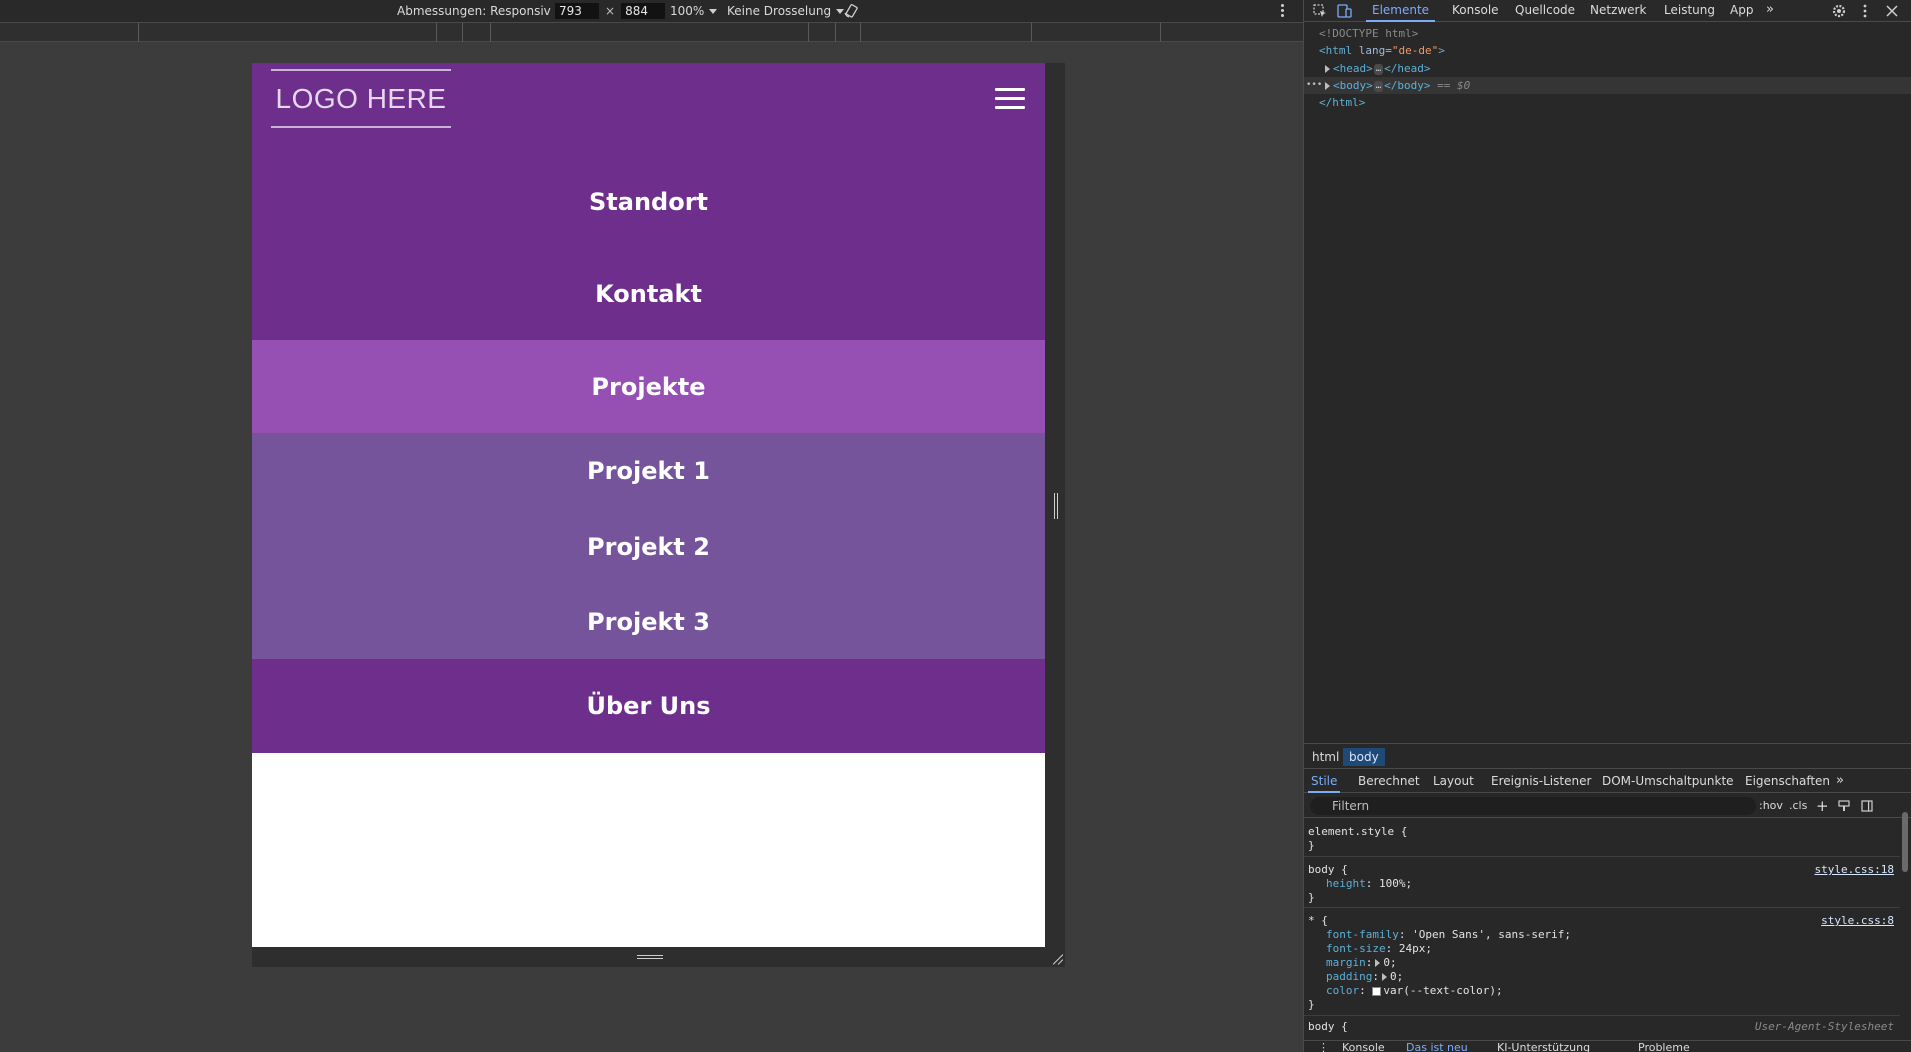  What do you see at coordinates (1415, 948) in the screenshot?
I see `css-value: 24px;` at bounding box center [1415, 948].